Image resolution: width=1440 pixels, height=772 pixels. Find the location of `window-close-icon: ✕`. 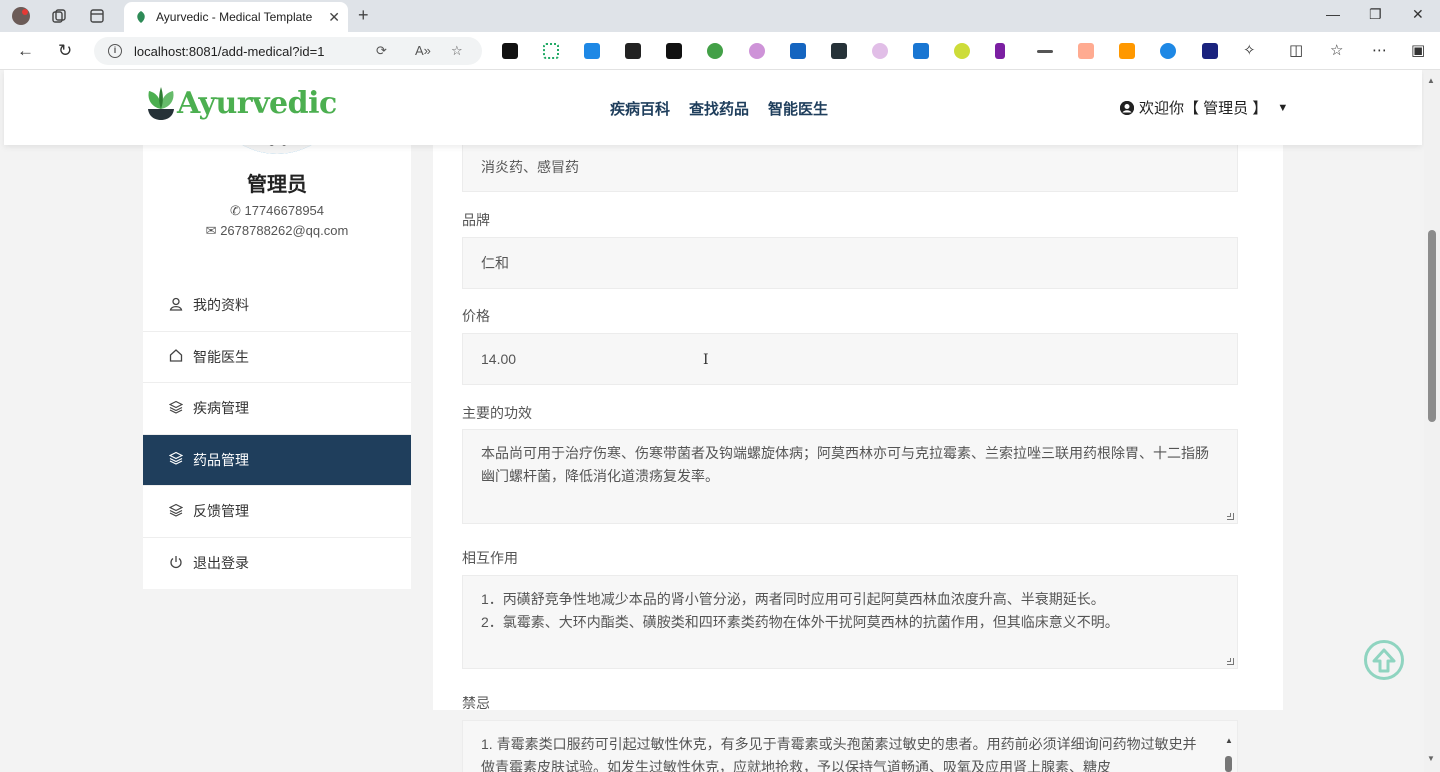

window-close-icon: ✕ is located at coordinates (1418, 14).